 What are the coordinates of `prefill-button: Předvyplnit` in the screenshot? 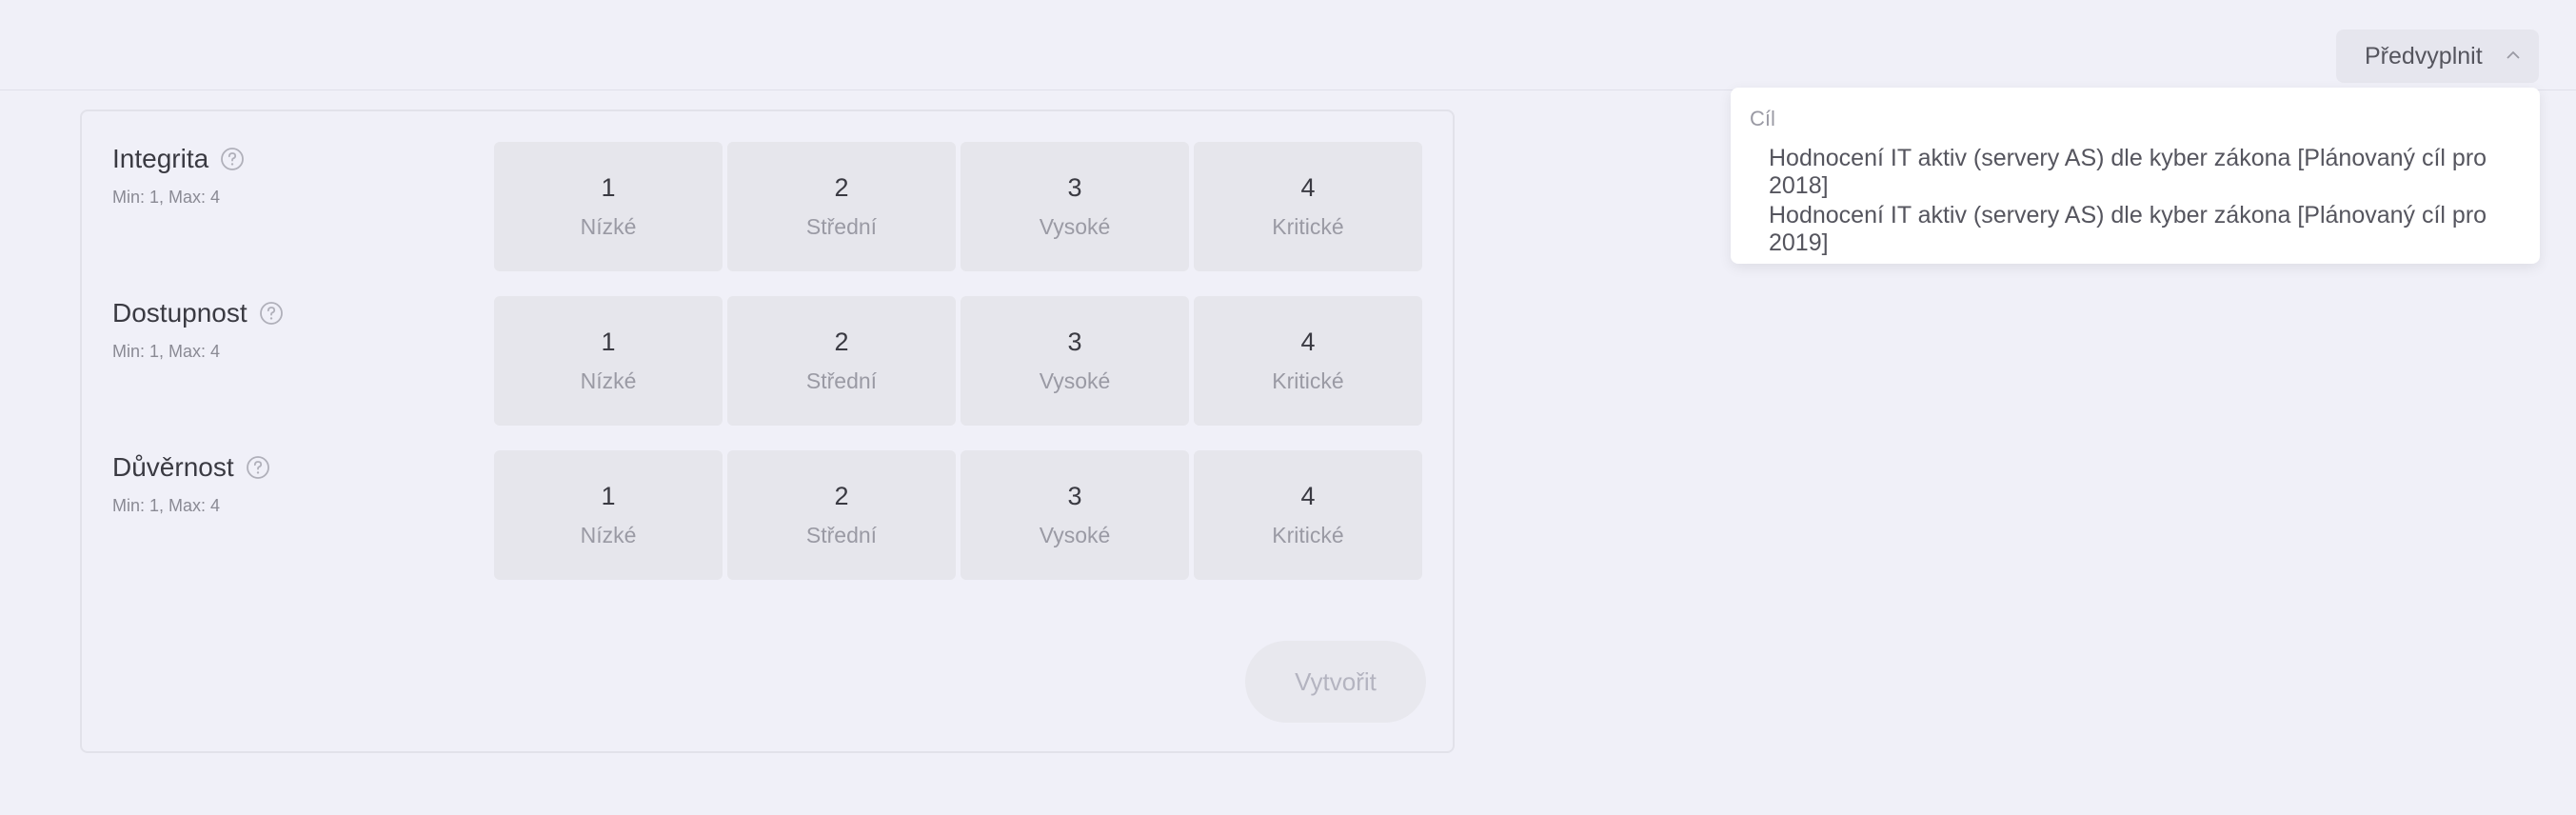 It's located at (2437, 56).